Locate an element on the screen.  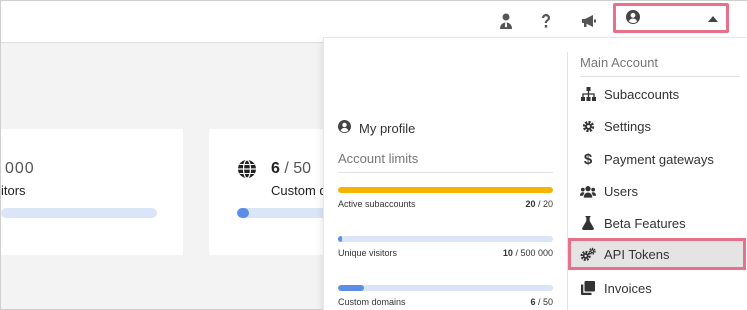
main-account-title: Main Account is located at coordinates (619, 62).